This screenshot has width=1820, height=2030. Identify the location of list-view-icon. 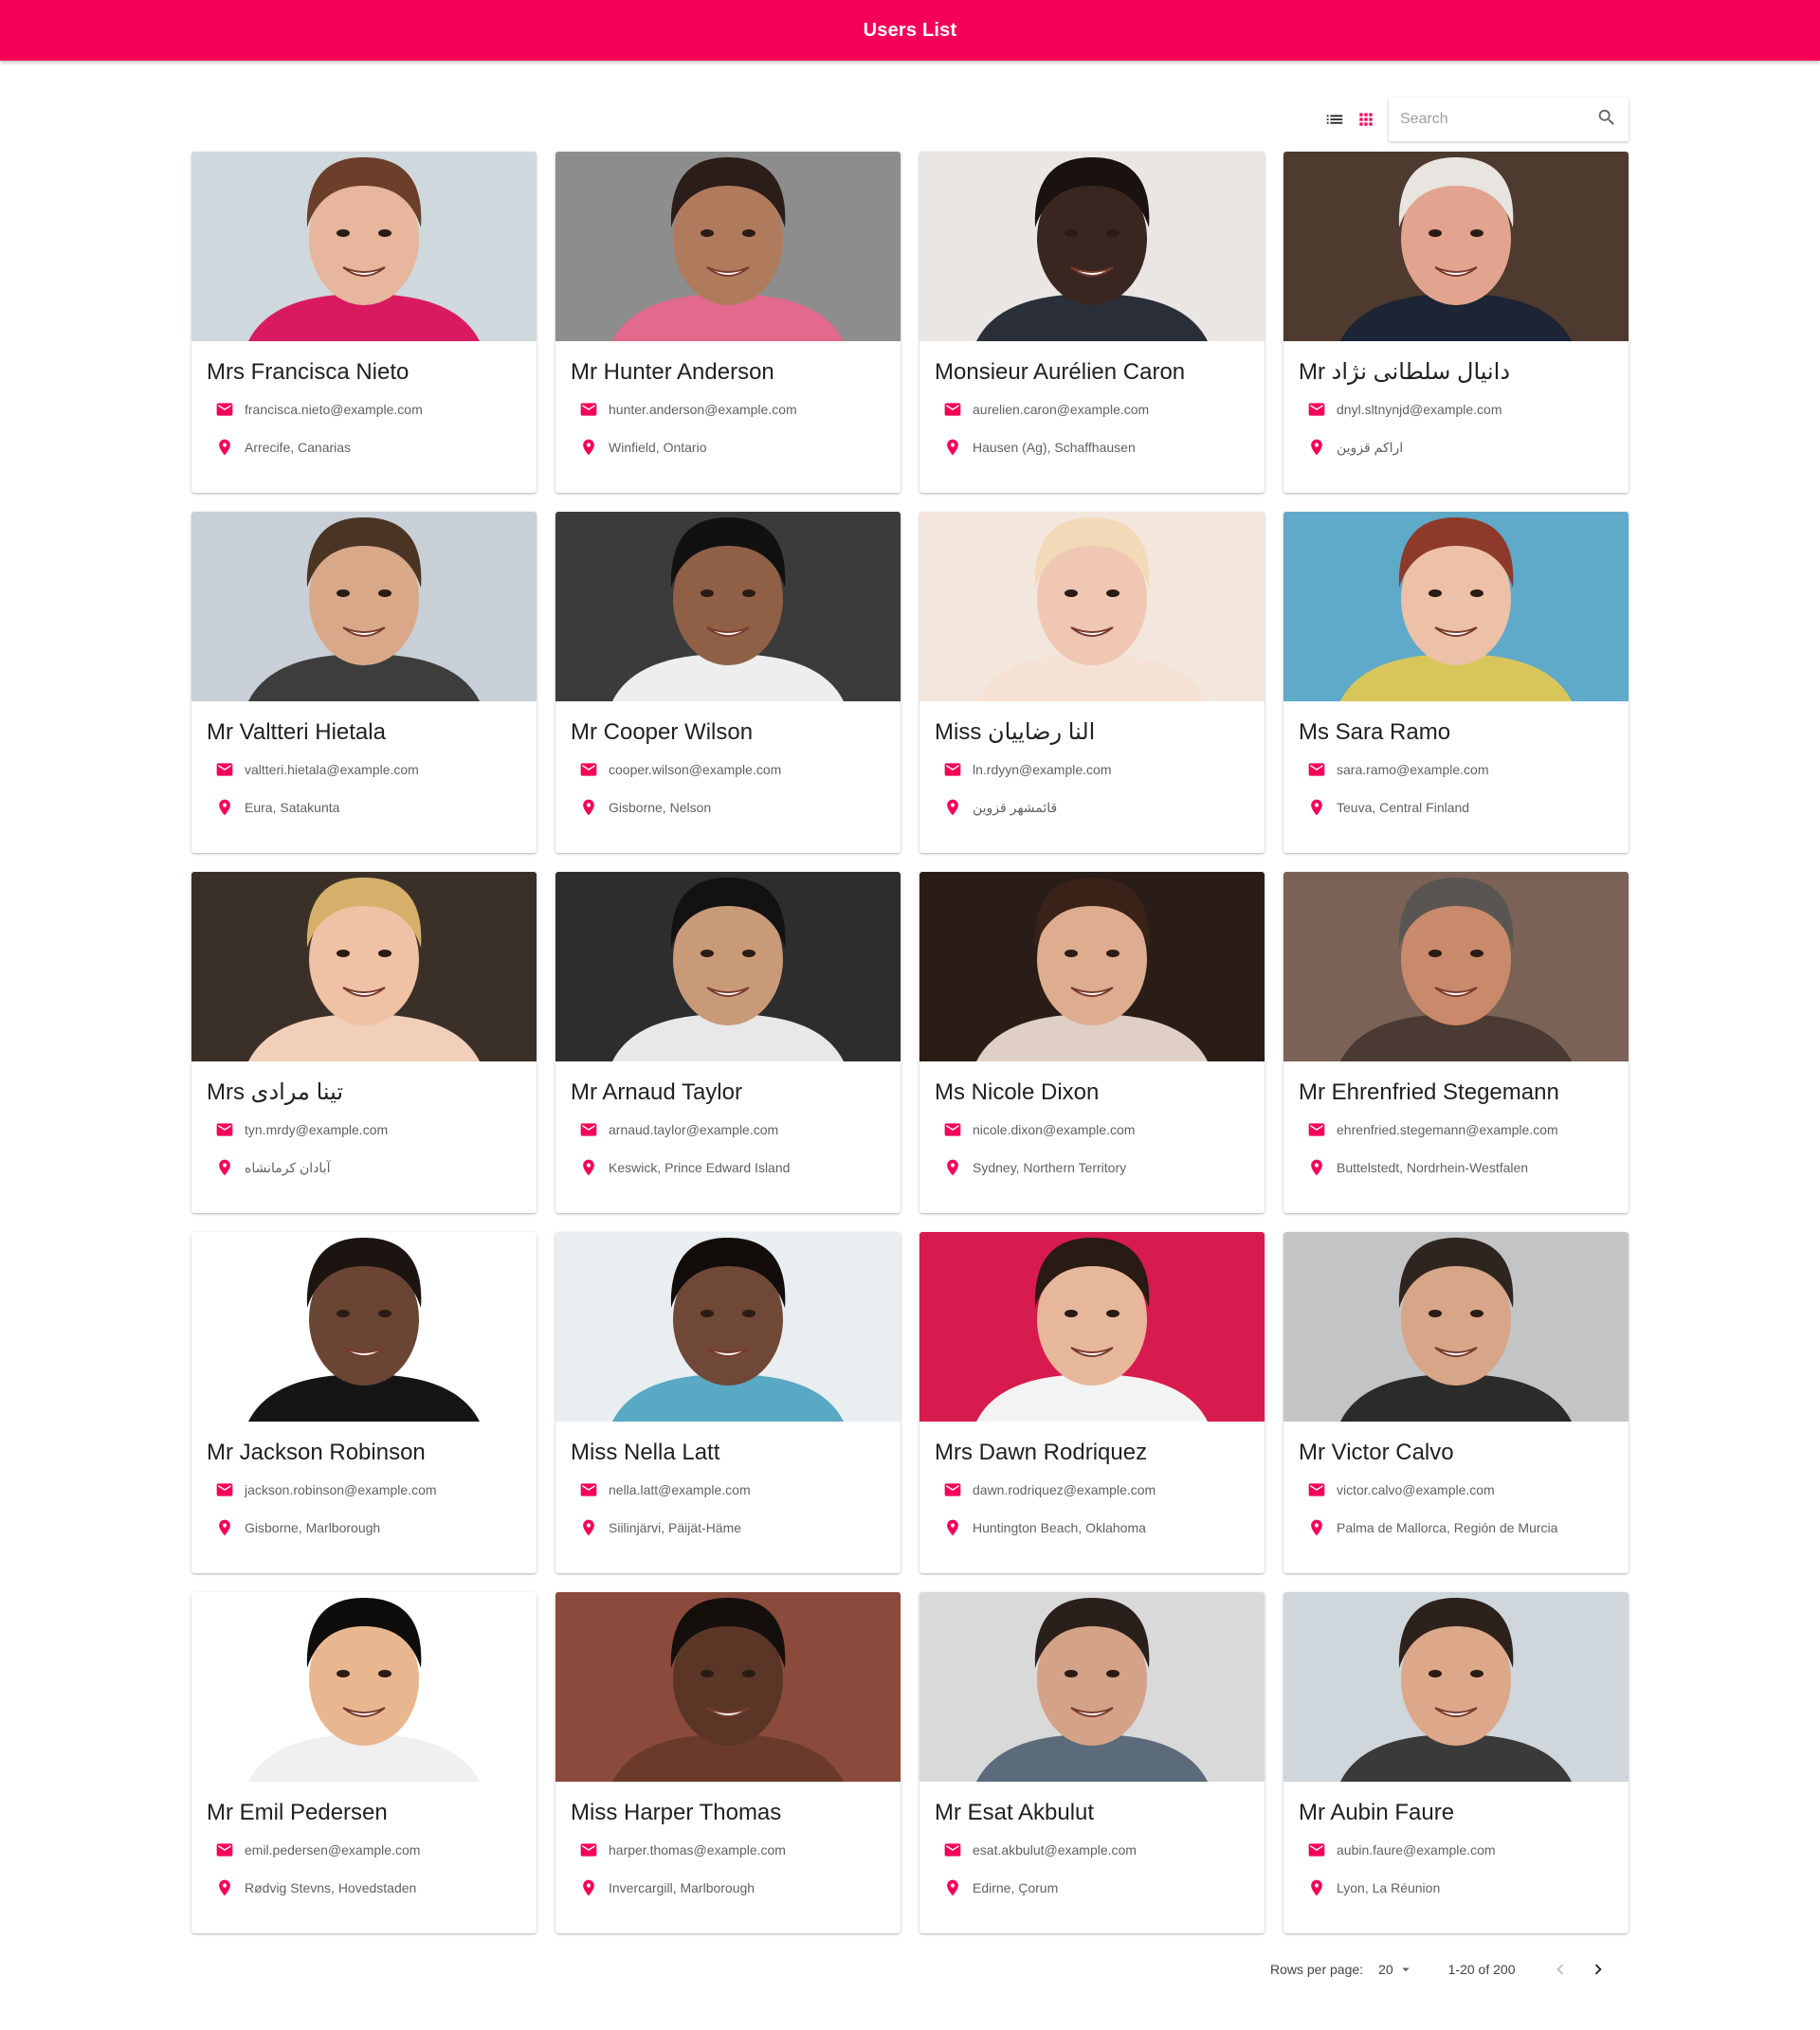
(1335, 119).